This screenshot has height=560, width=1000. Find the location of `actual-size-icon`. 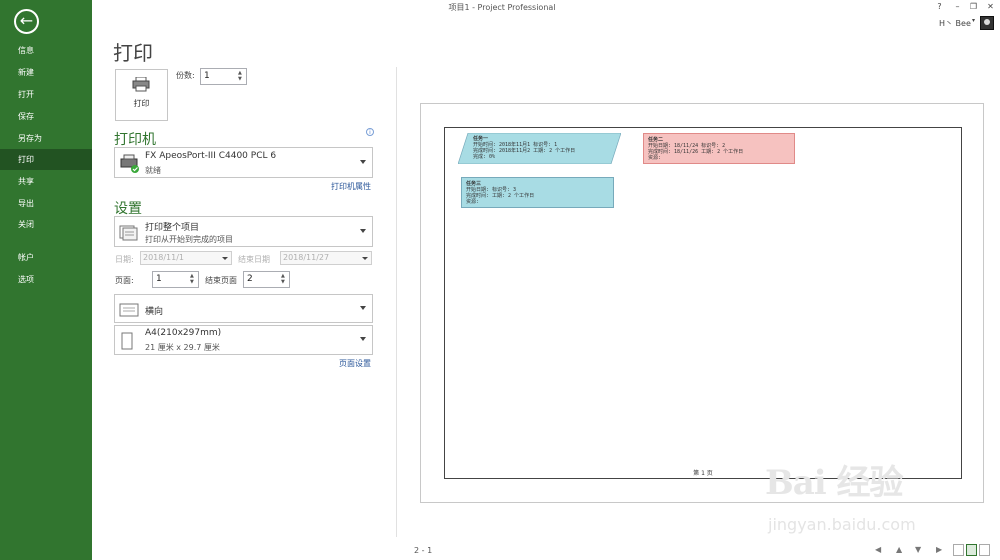

actual-size-icon is located at coordinates (958, 550).